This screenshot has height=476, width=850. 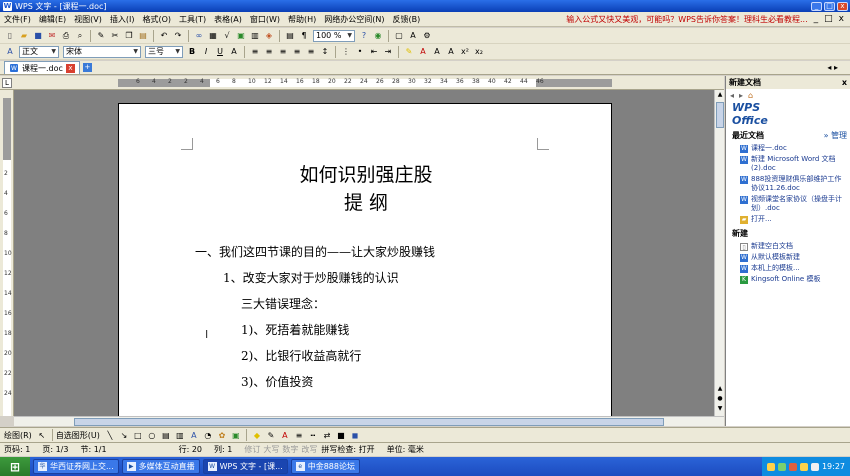 I want to click on justify-icon: ≡, so click(x=297, y=52).